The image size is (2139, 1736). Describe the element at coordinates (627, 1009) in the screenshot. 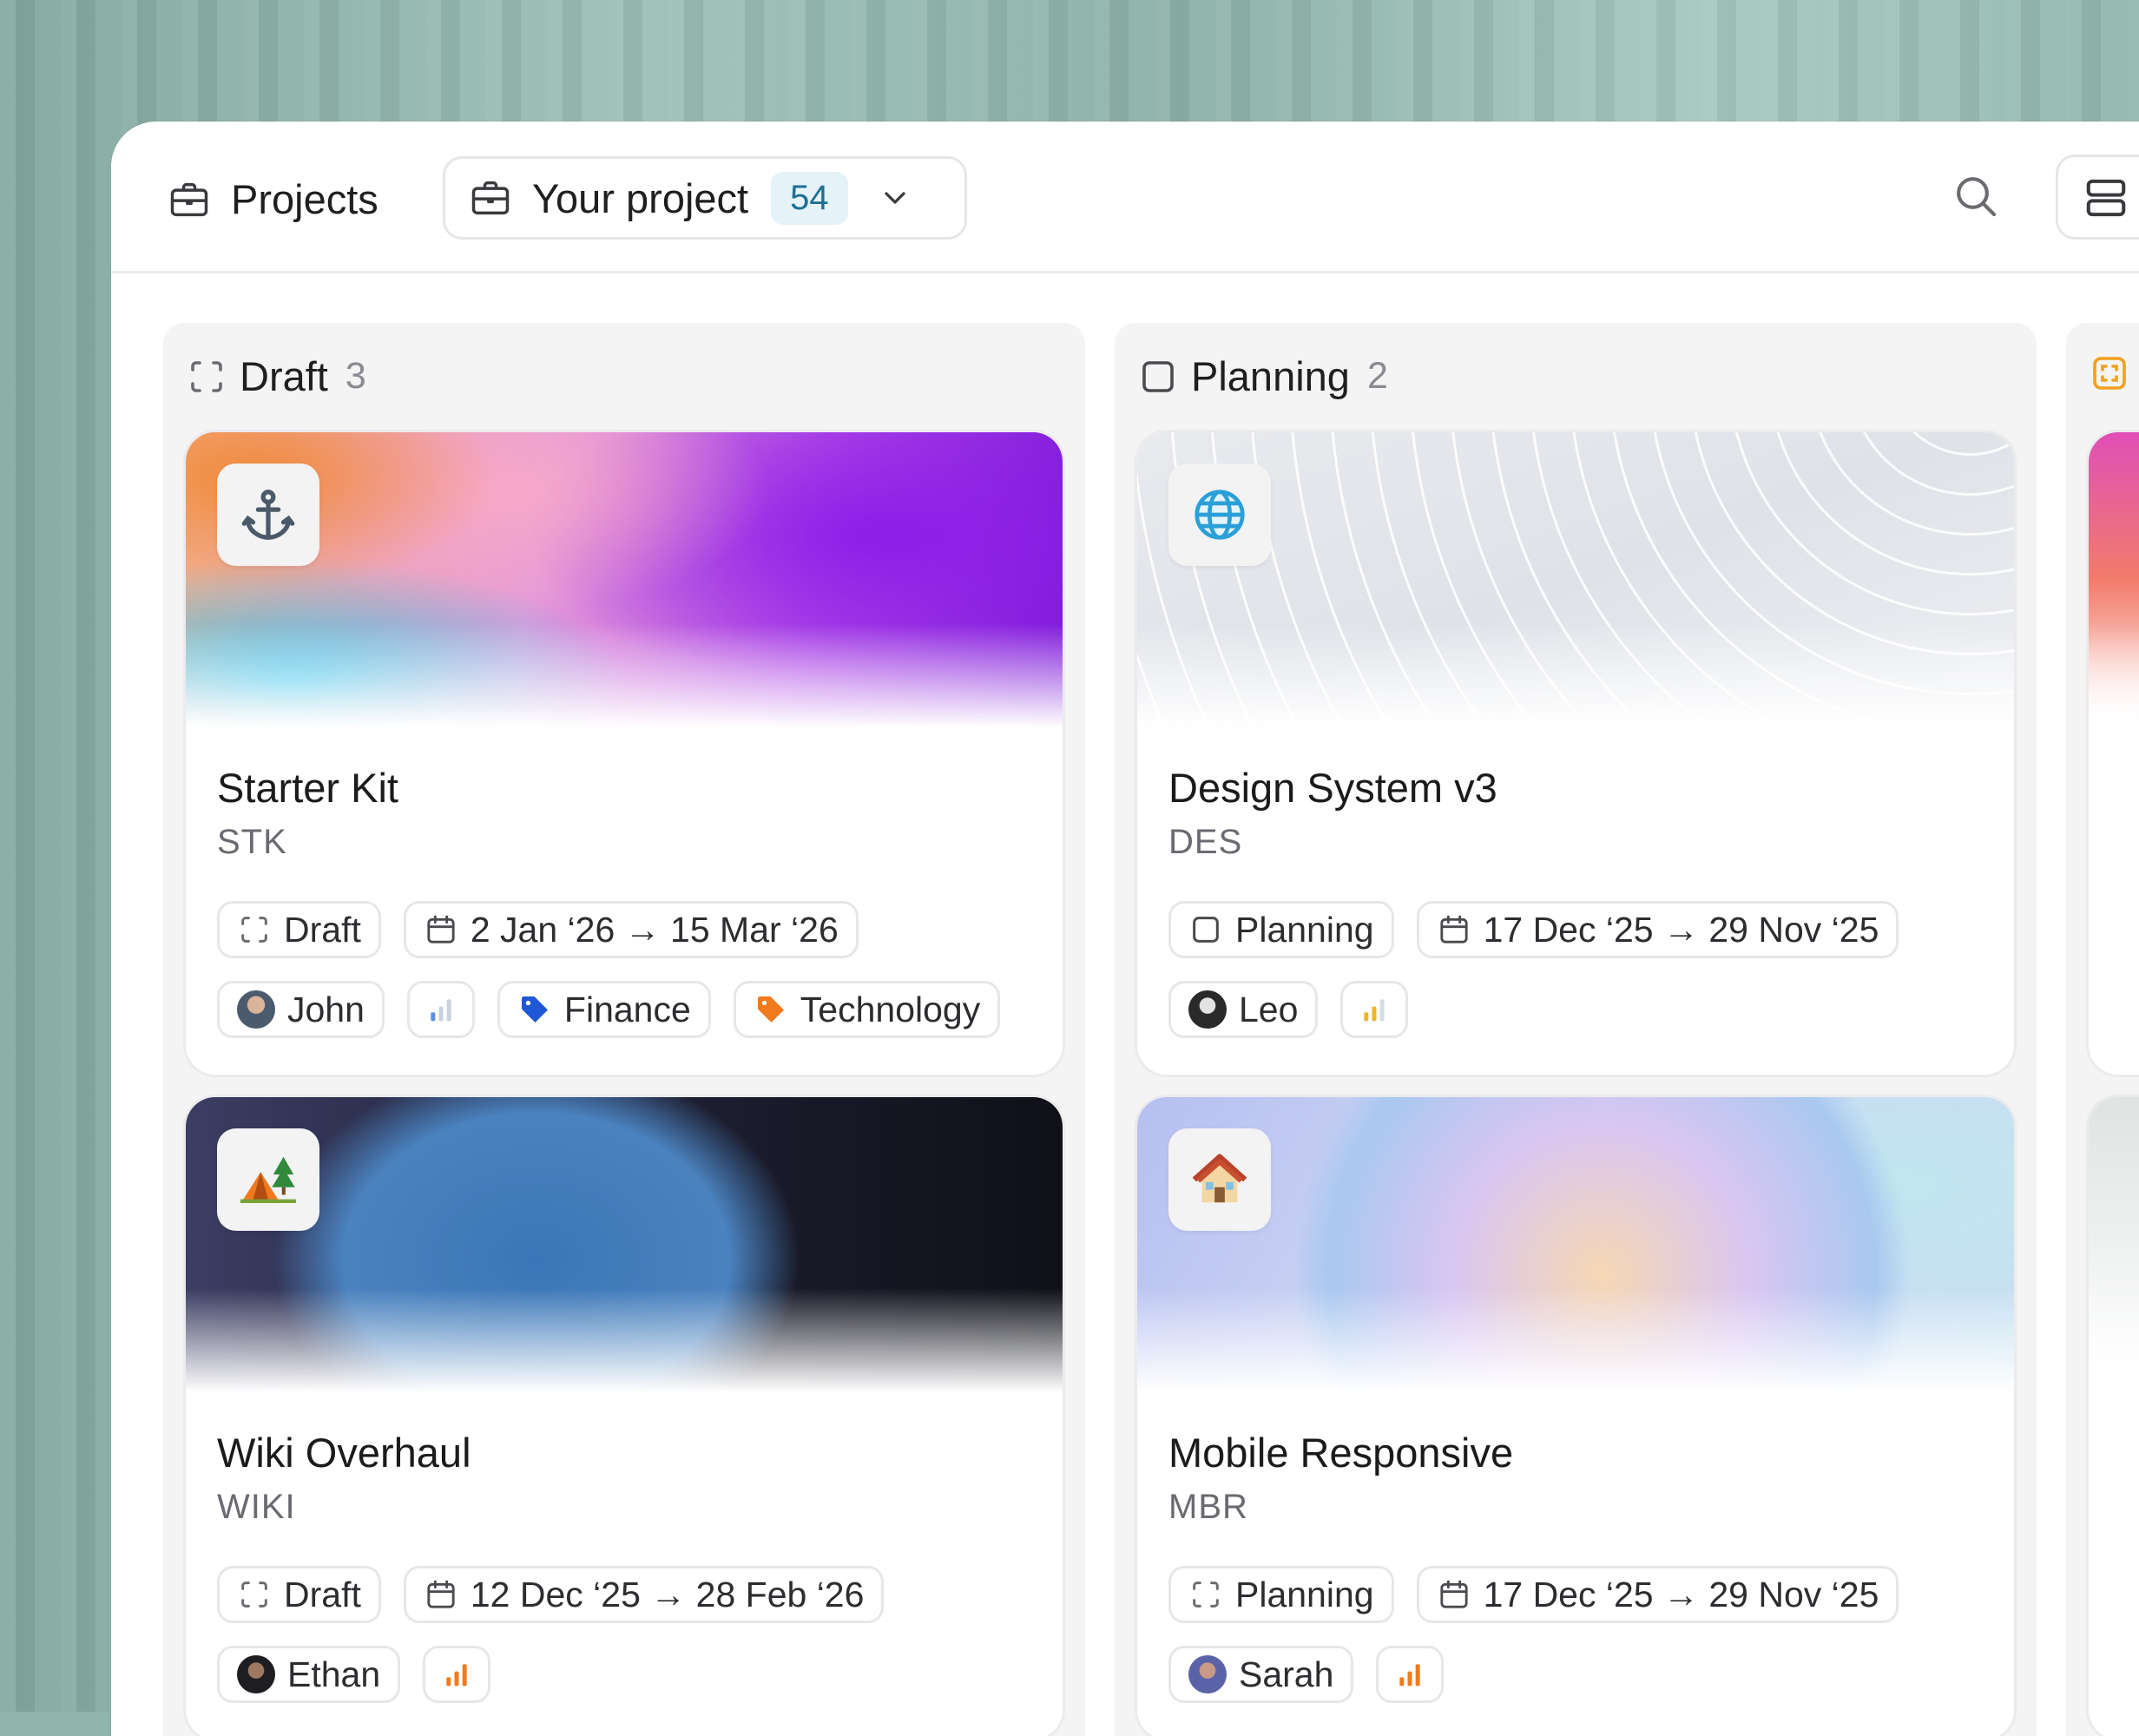

I see `tag-label: Finance` at that location.